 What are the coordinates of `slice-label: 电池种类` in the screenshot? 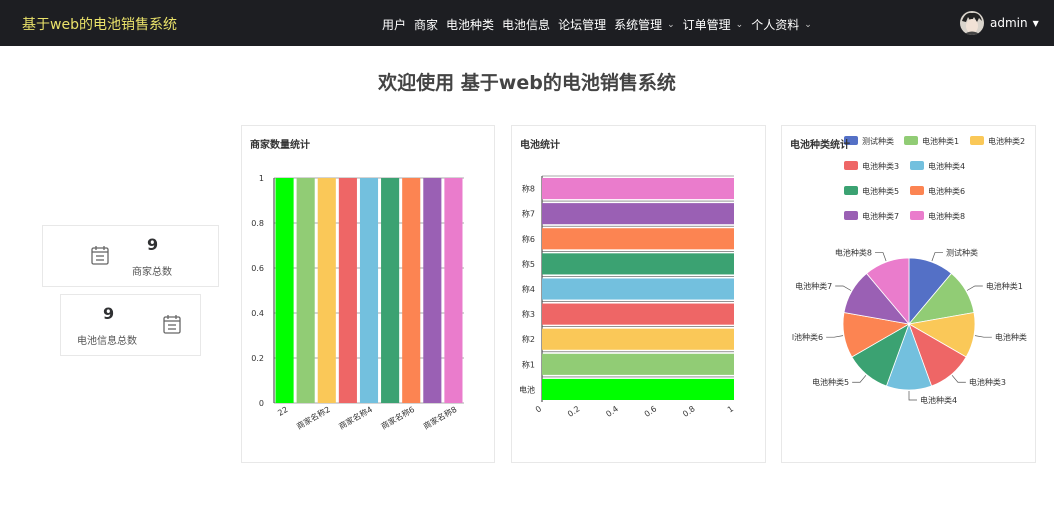 It's located at (1011, 337).